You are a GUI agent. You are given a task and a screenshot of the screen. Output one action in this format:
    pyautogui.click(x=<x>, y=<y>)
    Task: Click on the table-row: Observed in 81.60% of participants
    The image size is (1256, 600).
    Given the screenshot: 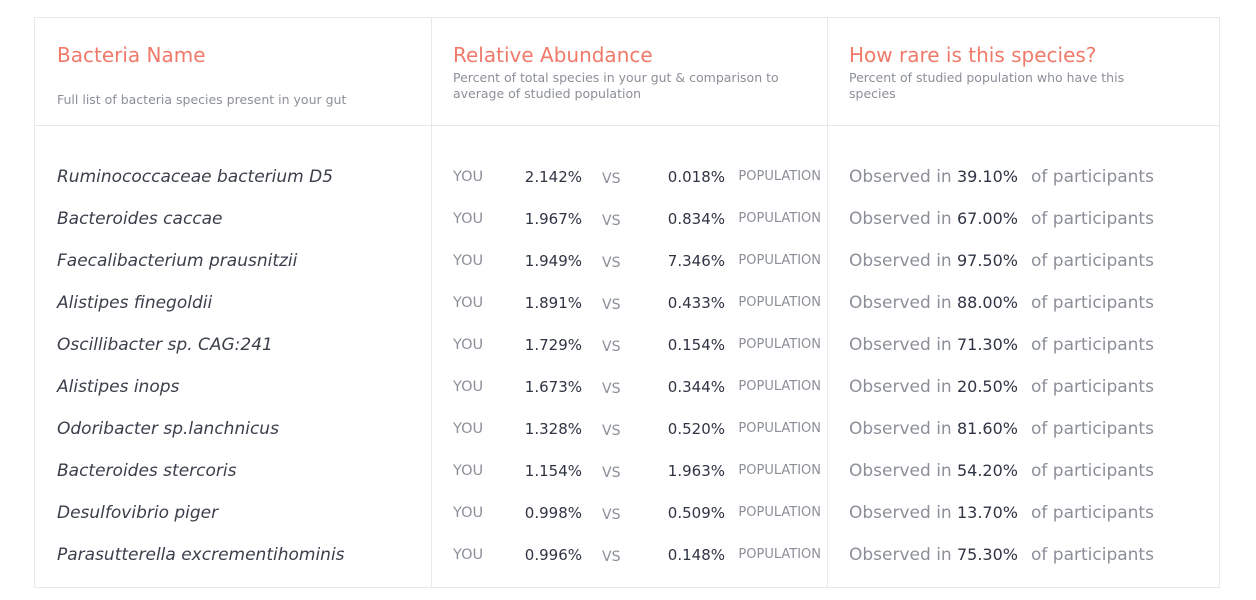 What is the action you would take?
    pyautogui.click(x=1023, y=429)
    